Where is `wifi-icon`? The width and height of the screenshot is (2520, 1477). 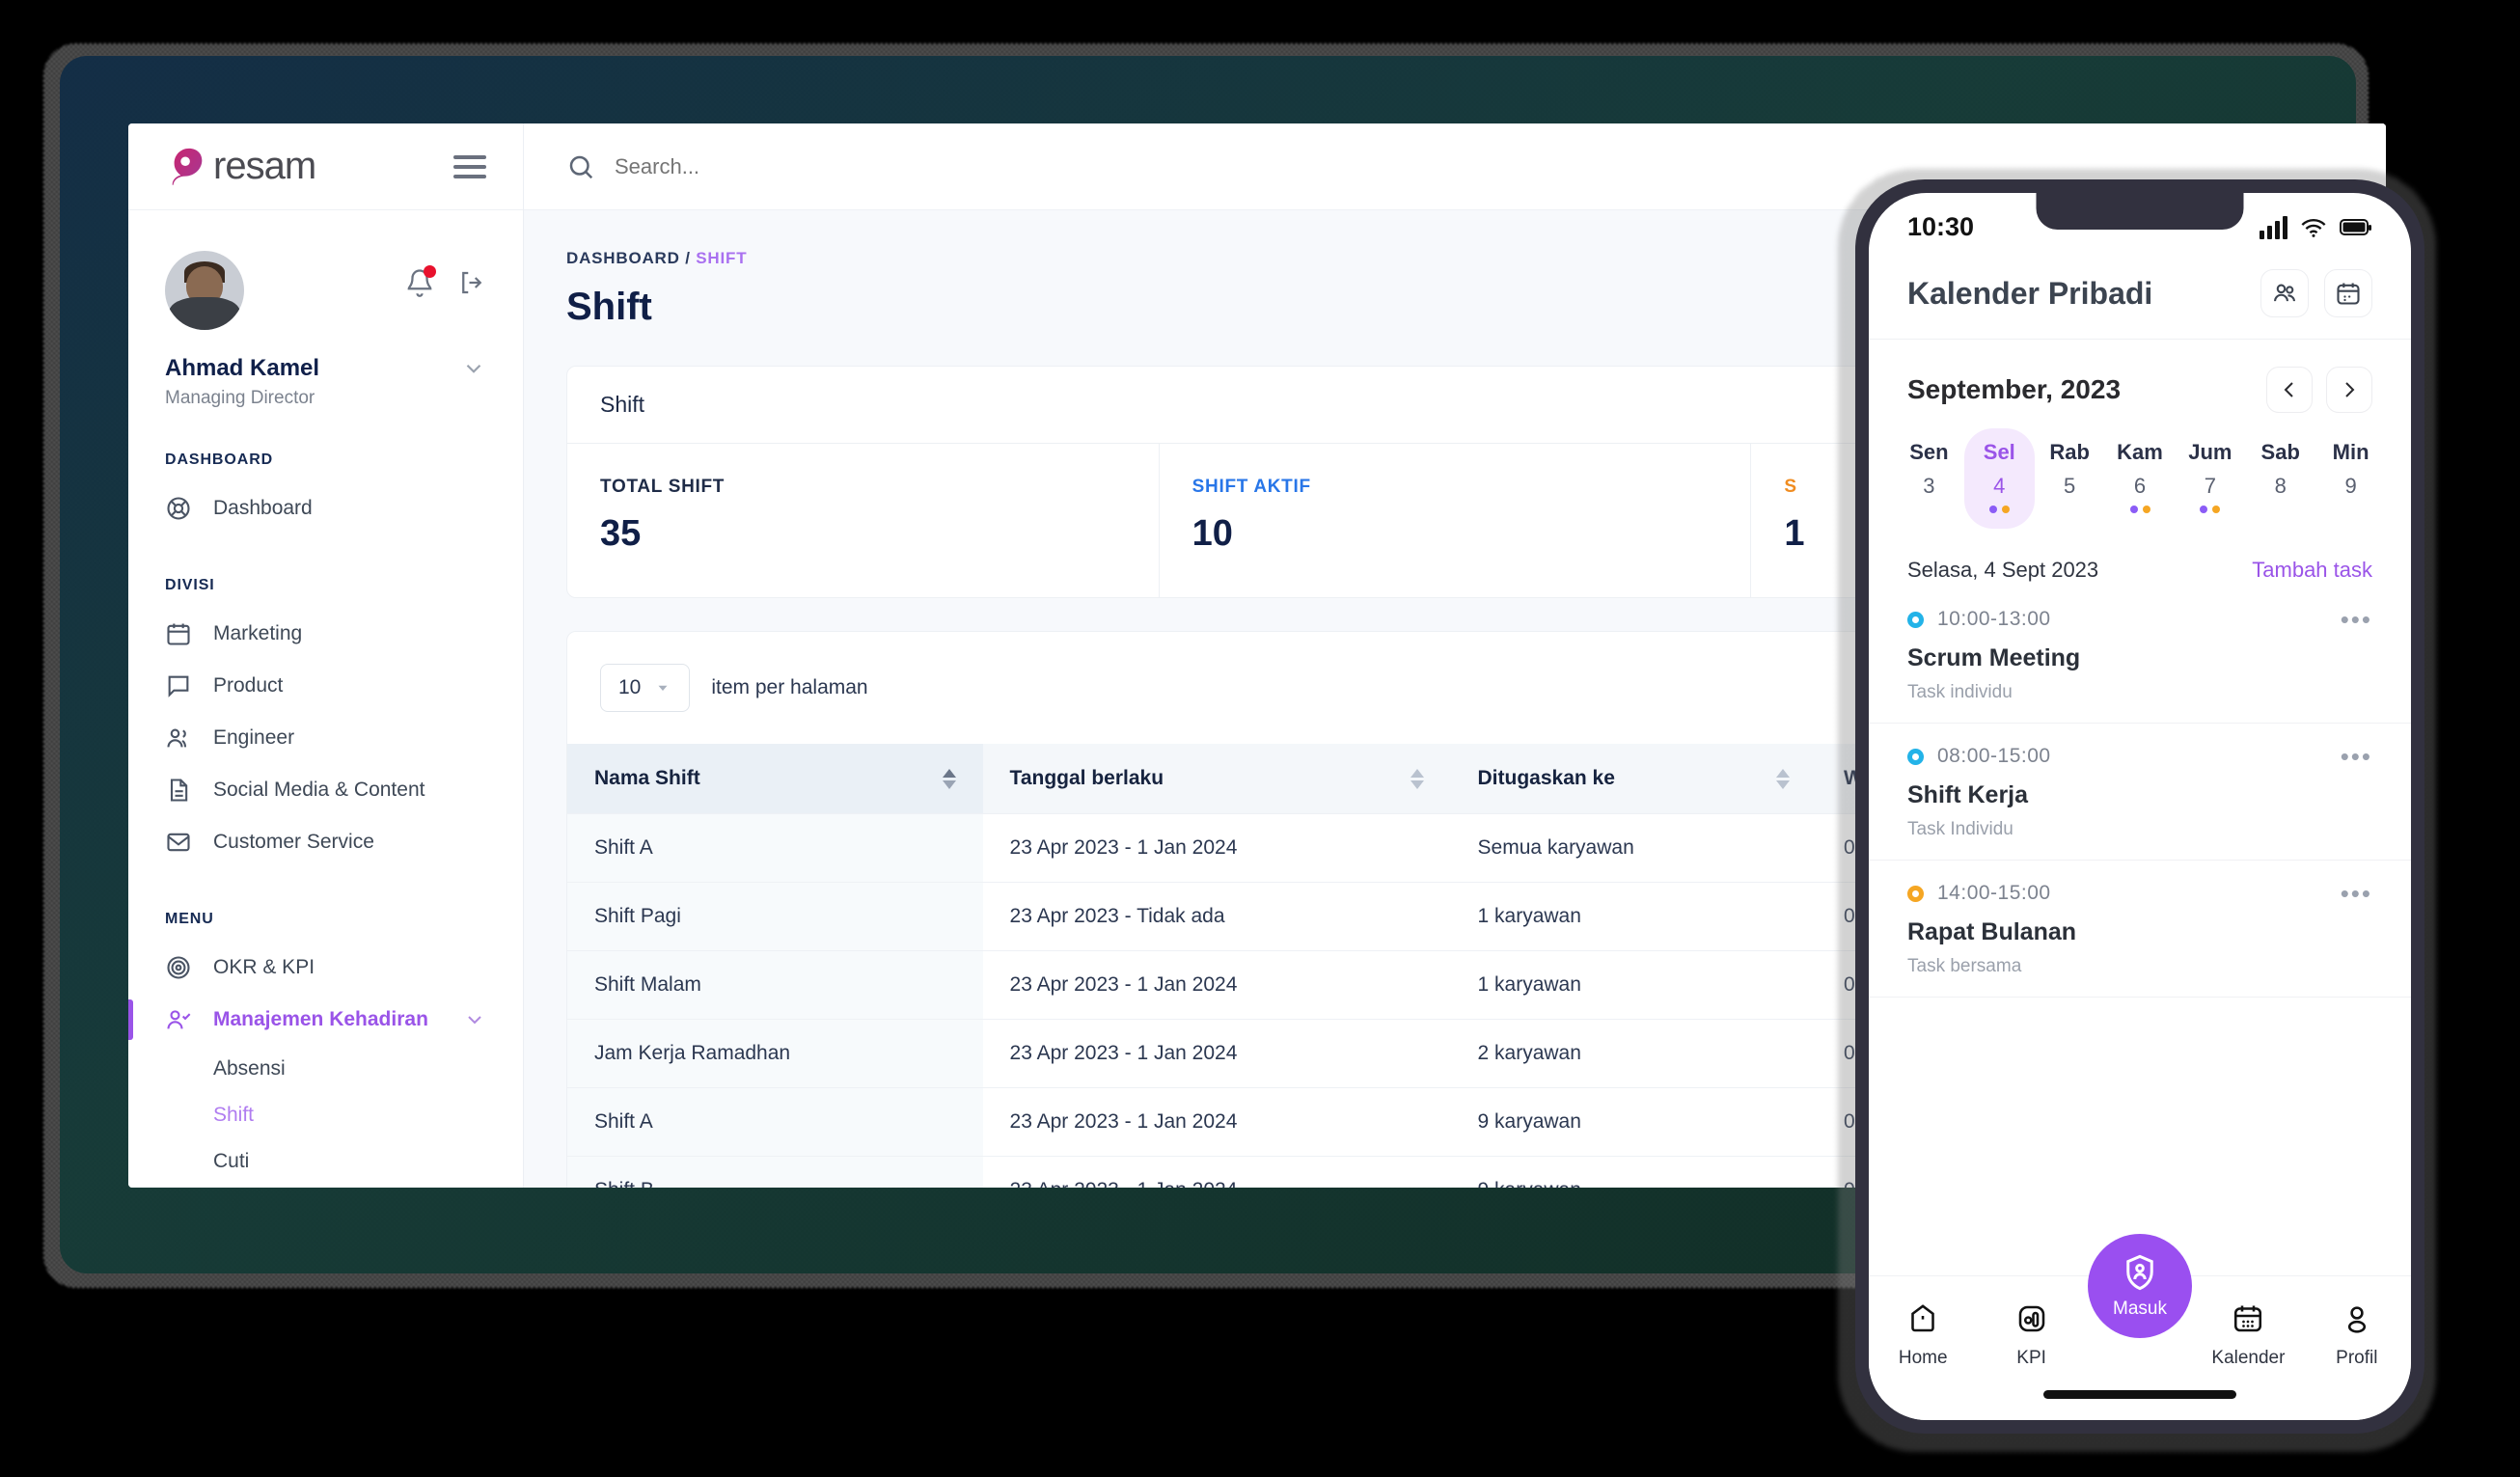
wifi-icon is located at coordinates (2313, 227).